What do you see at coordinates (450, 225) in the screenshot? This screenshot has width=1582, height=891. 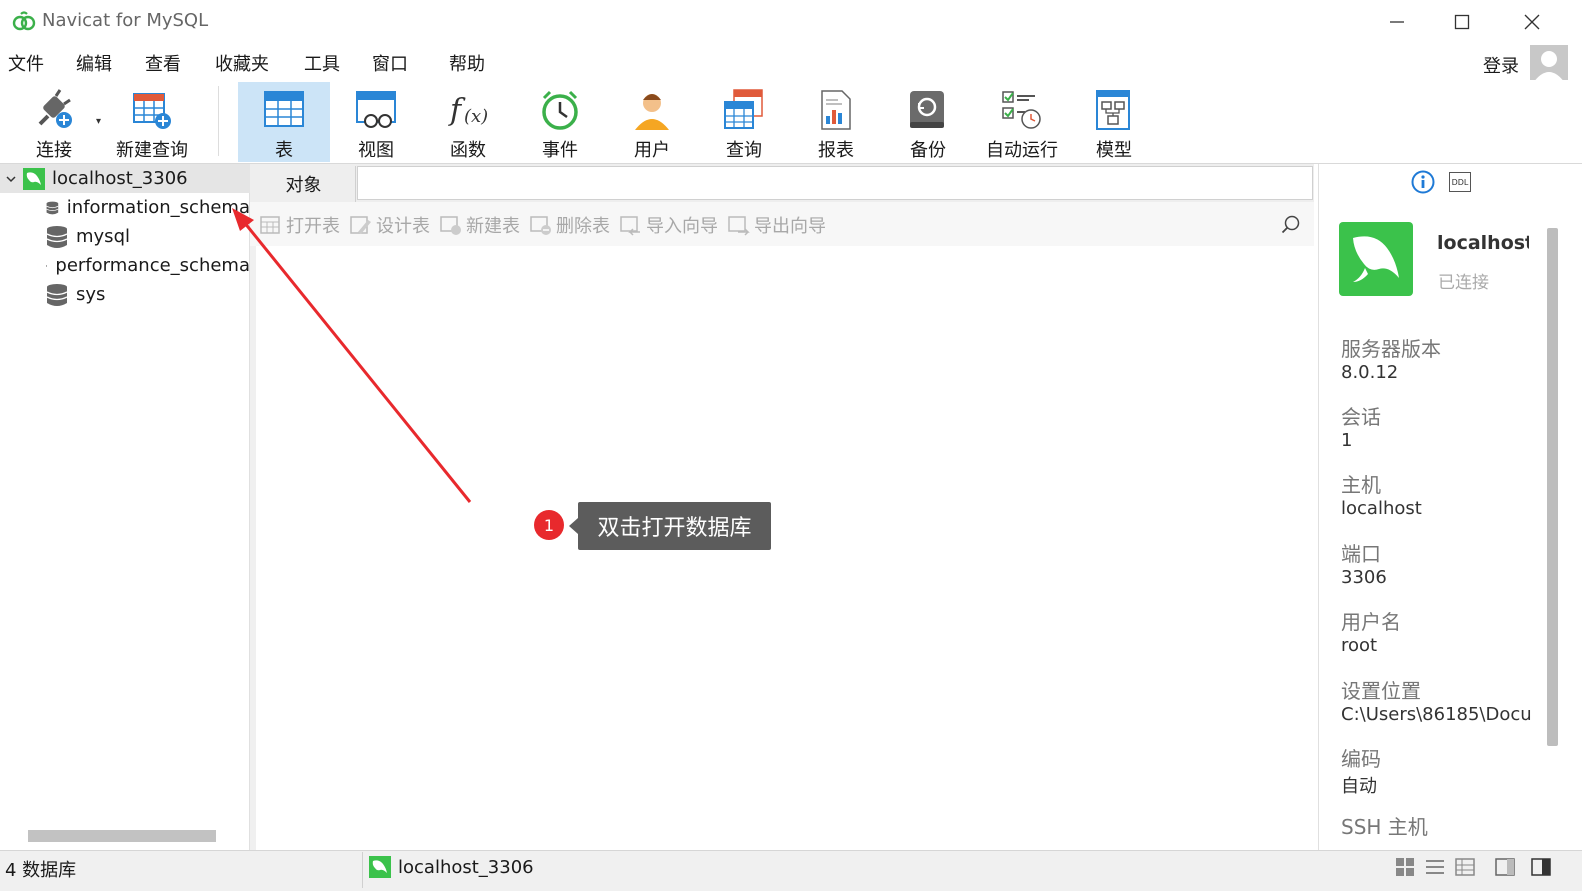 I see `new-table-icon` at bounding box center [450, 225].